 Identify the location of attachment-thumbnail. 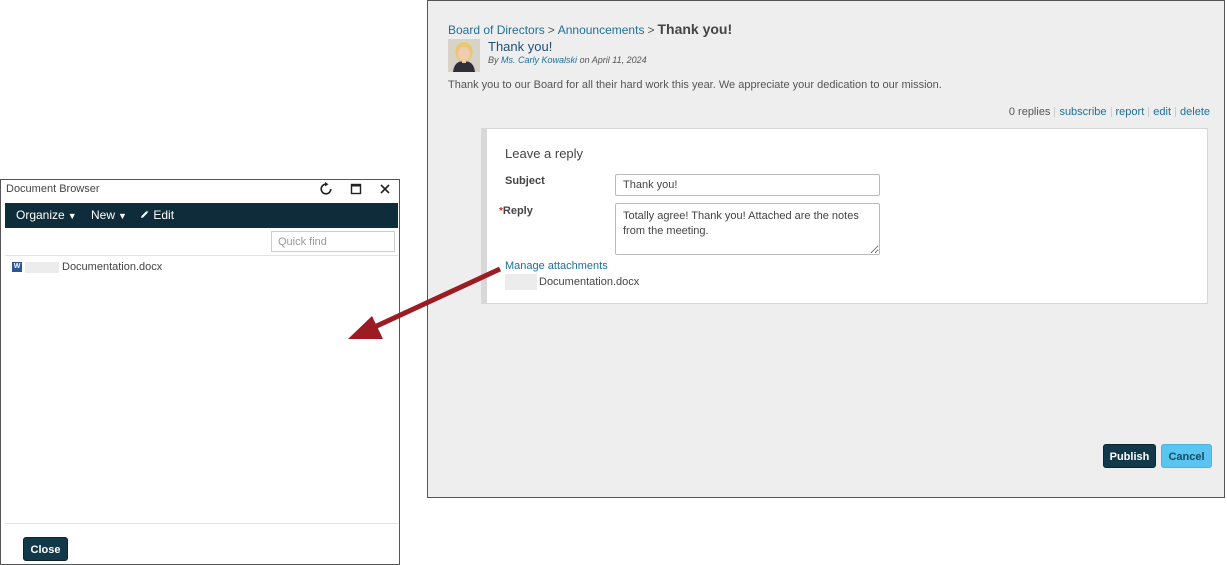
(521, 282).